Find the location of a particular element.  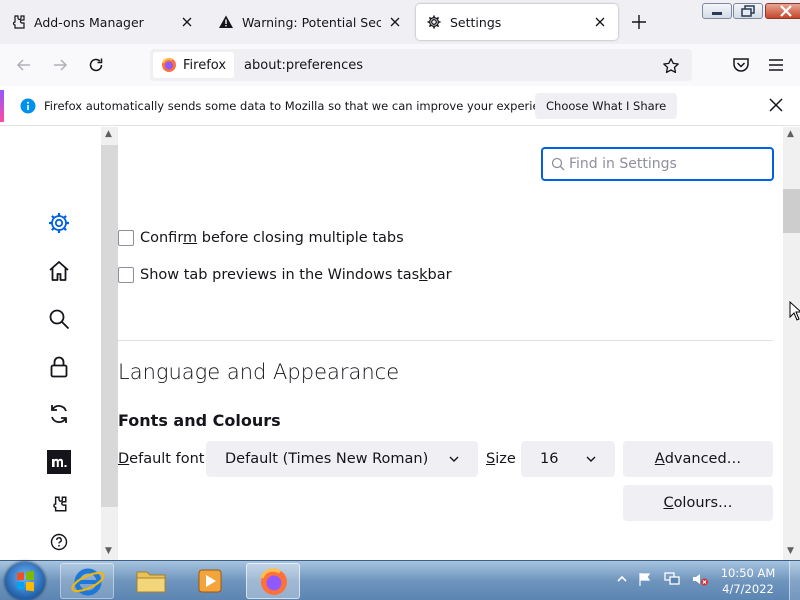

action-center-flag-icon is located at coordinates (645, 579).